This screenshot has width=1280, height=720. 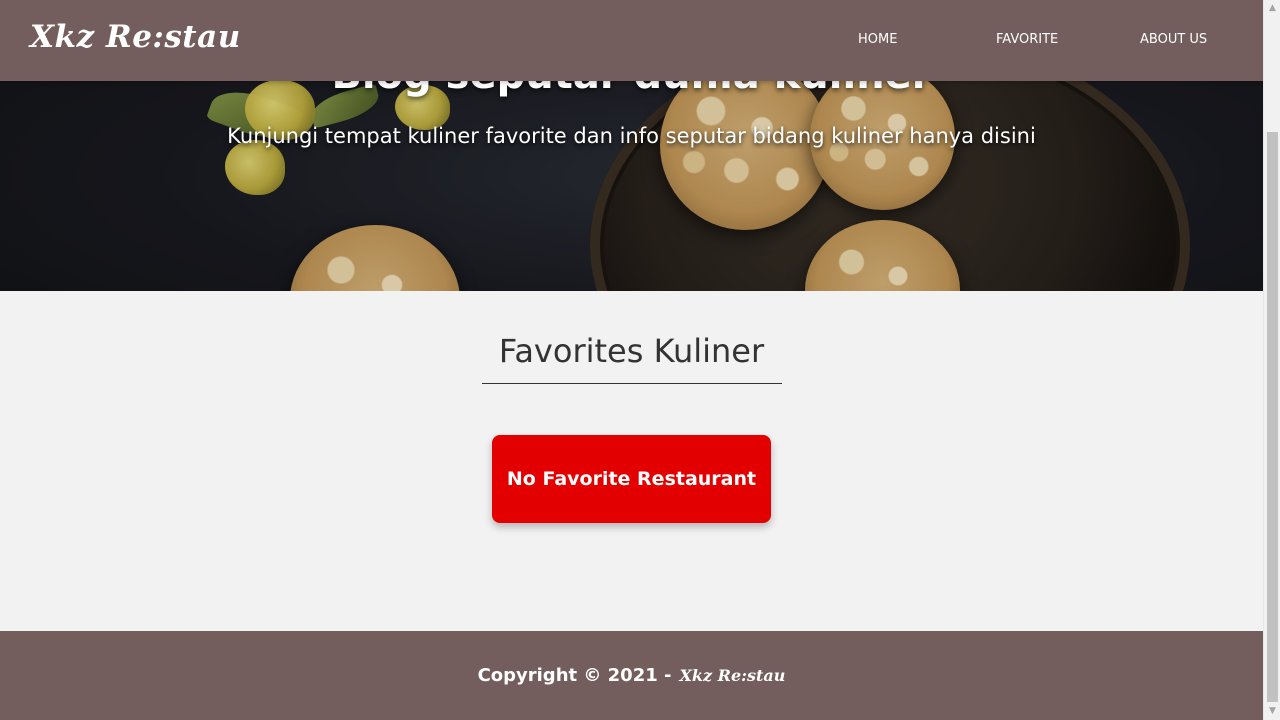 I want to click on empty-favorites-notice: No Favorite Restaurant, so click(x=631, y=479).